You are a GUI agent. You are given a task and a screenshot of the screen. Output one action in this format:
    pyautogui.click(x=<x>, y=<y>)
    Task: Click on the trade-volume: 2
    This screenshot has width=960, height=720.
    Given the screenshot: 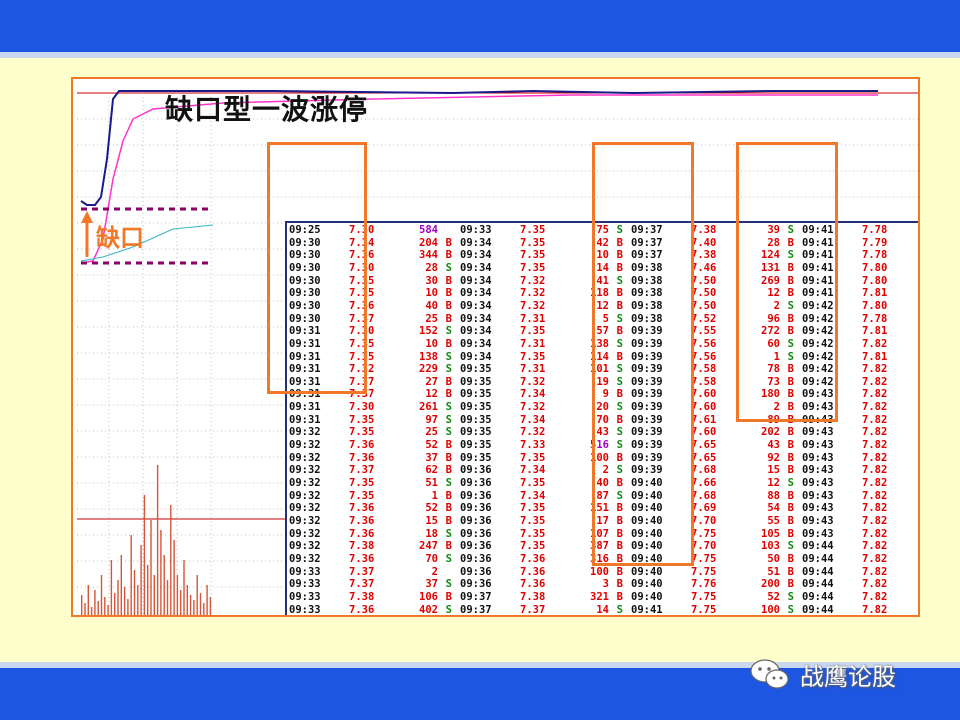 What is the action you would take?
    pyautogui.click(x=434, y=571)
    